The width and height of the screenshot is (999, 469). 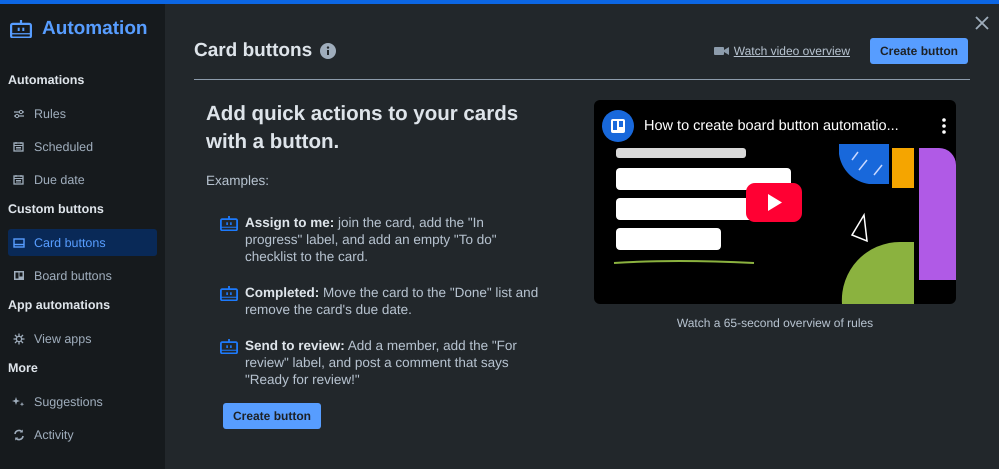 What do you see at coordinates (60, 305) in the screenshot?
I see `section-heading: App automations` at bounding box center [60, 305].